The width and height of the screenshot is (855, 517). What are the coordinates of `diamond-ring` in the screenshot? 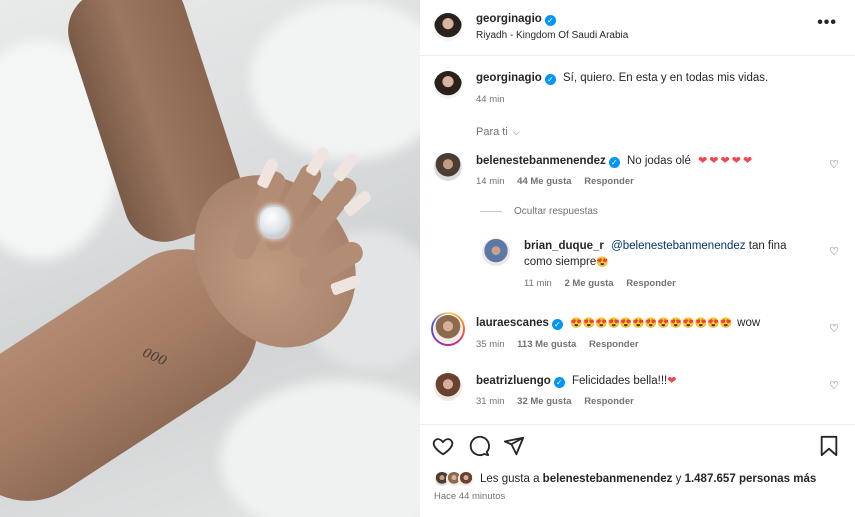 It's located at (274, 222).